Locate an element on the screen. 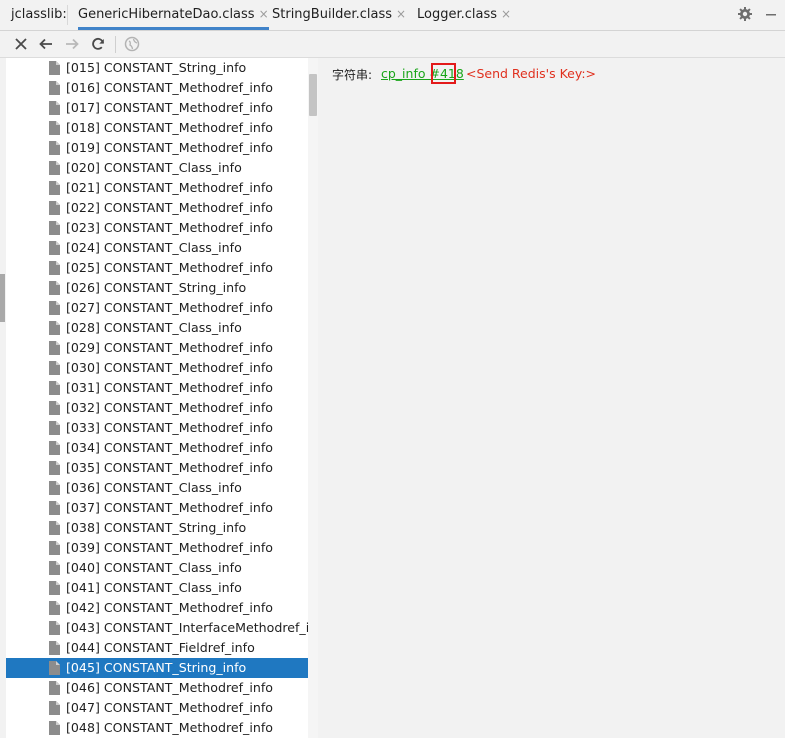 This screenshot has height=738, width=785. tree-item: [046] CONSTANT_Methodref_info is located at coordinates (157, 688).